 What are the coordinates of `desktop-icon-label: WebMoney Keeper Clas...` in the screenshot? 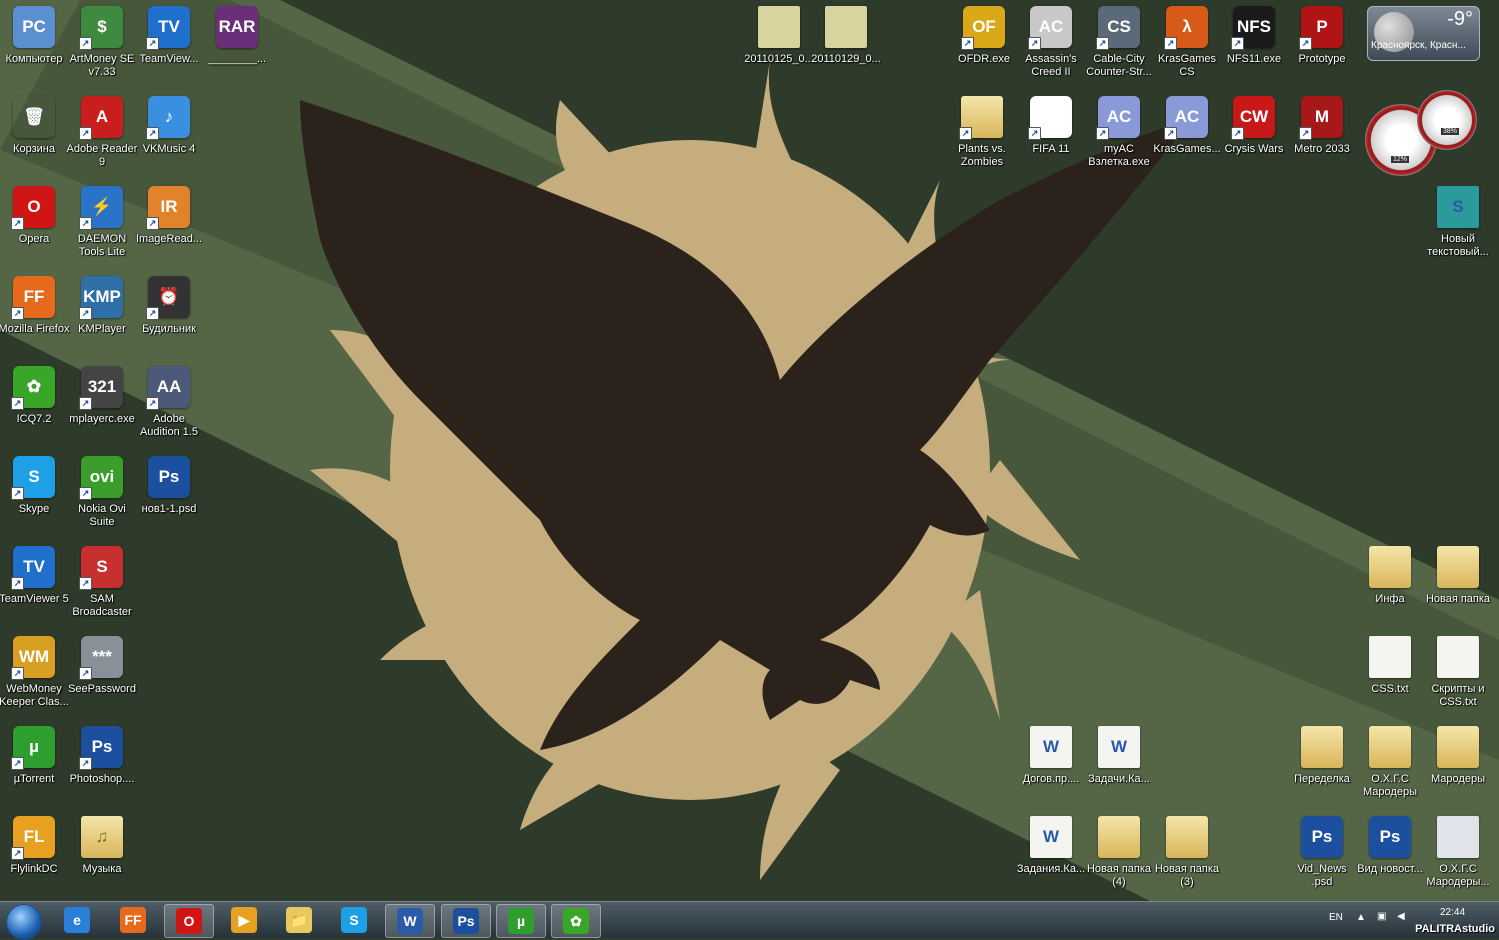 It's located at (34, 695).